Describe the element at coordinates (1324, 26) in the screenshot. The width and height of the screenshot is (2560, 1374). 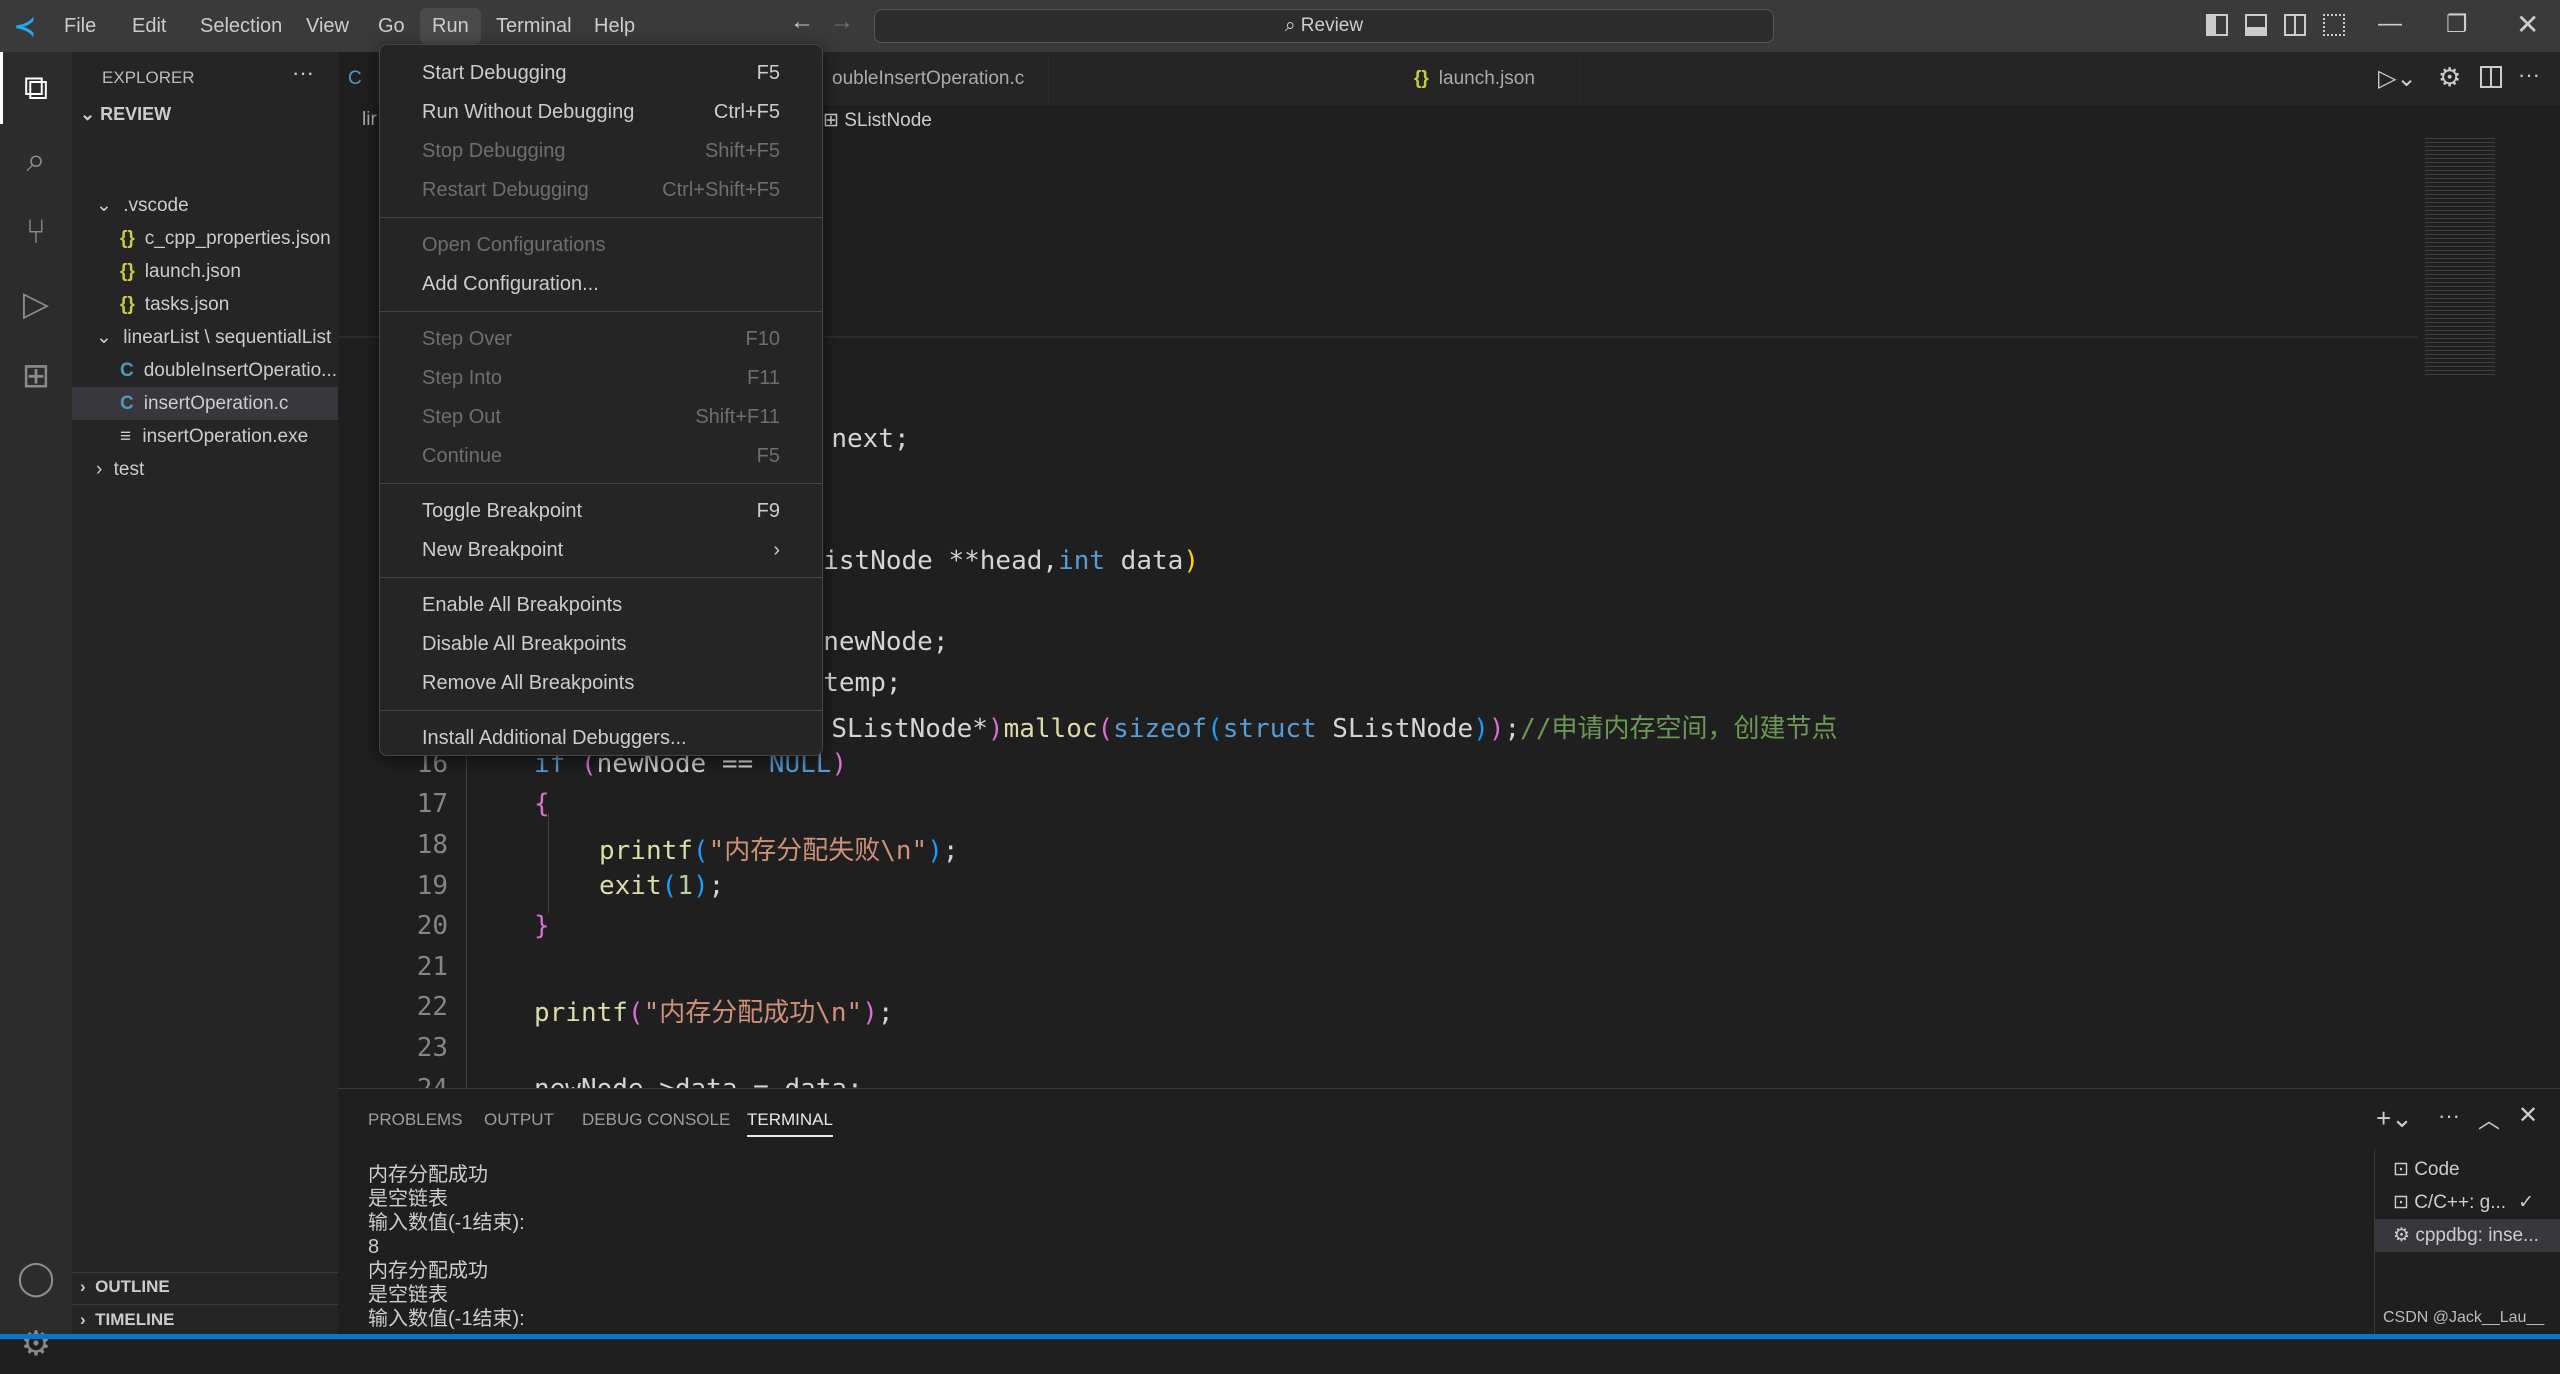
I see `command-center-search: ⌕ Review` at that location.